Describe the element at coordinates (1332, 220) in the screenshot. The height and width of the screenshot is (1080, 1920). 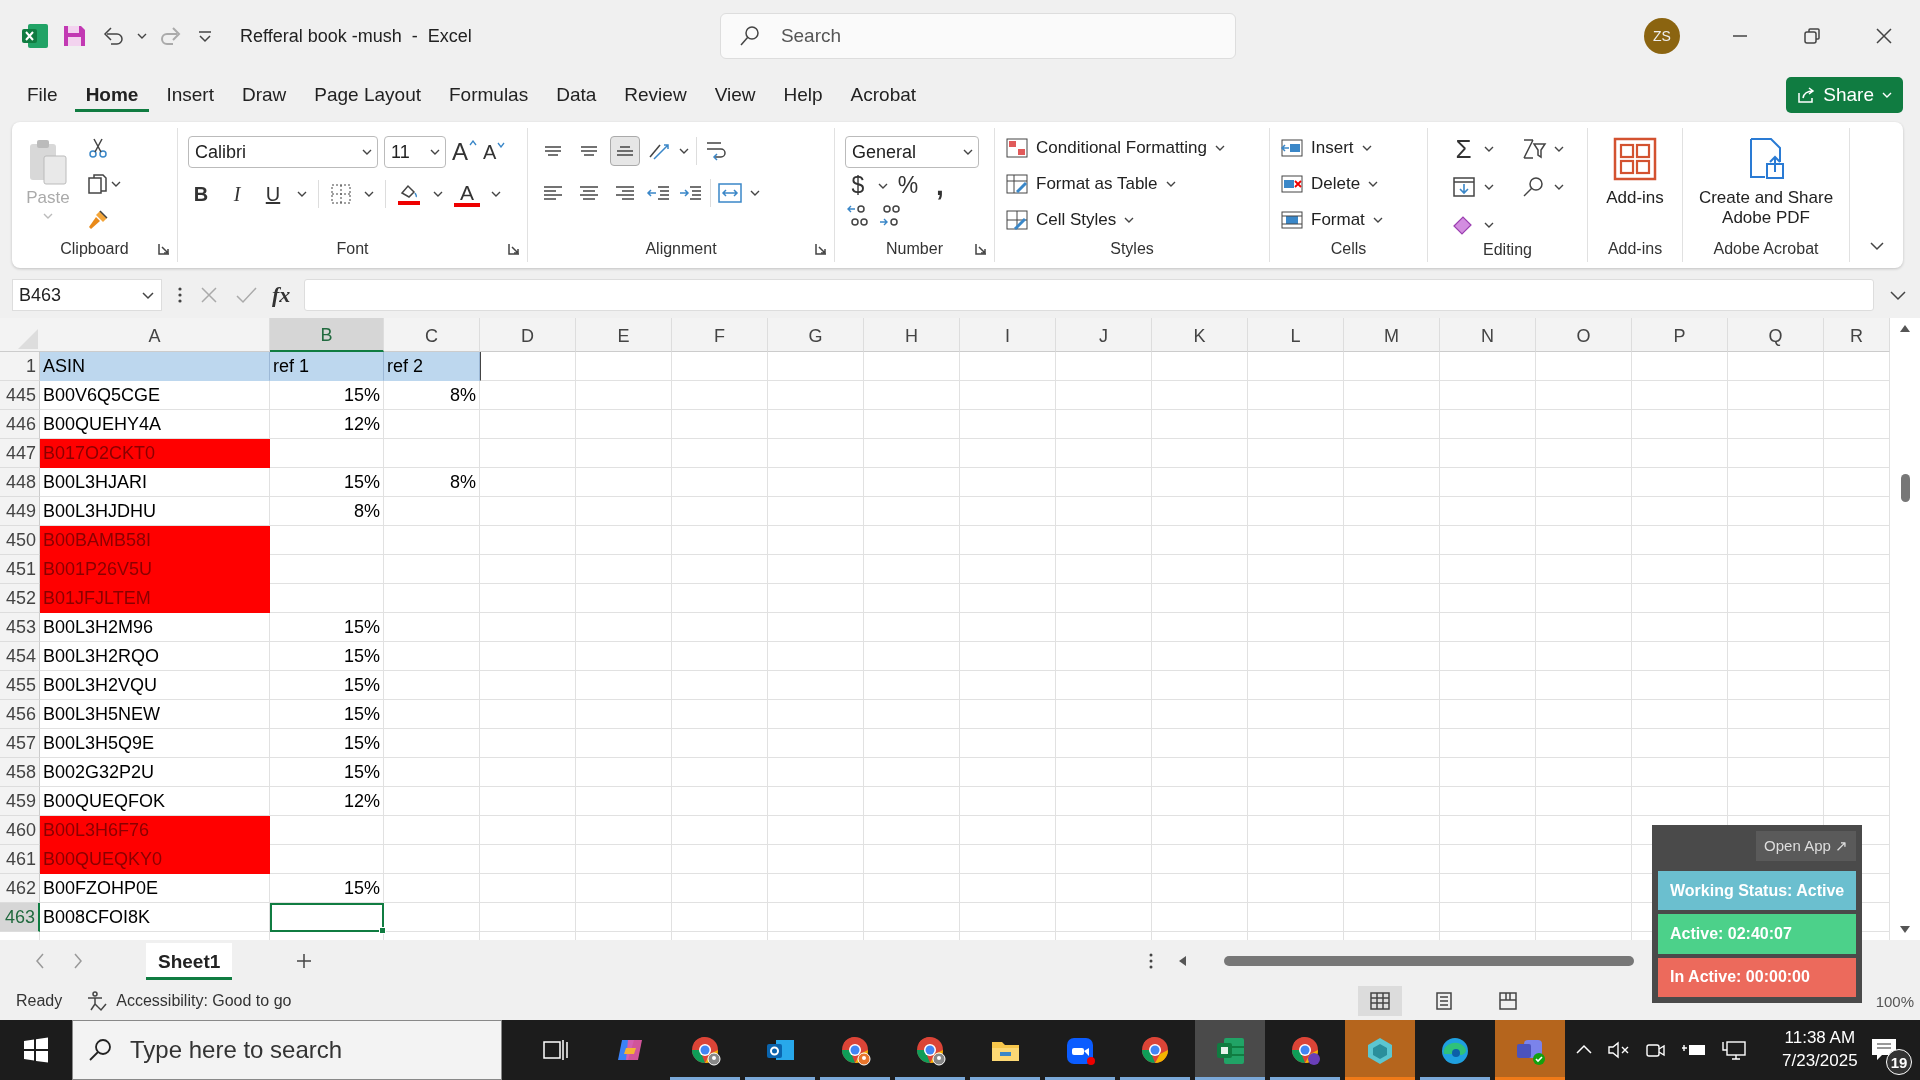
I see `cells-button: Format` at that location.